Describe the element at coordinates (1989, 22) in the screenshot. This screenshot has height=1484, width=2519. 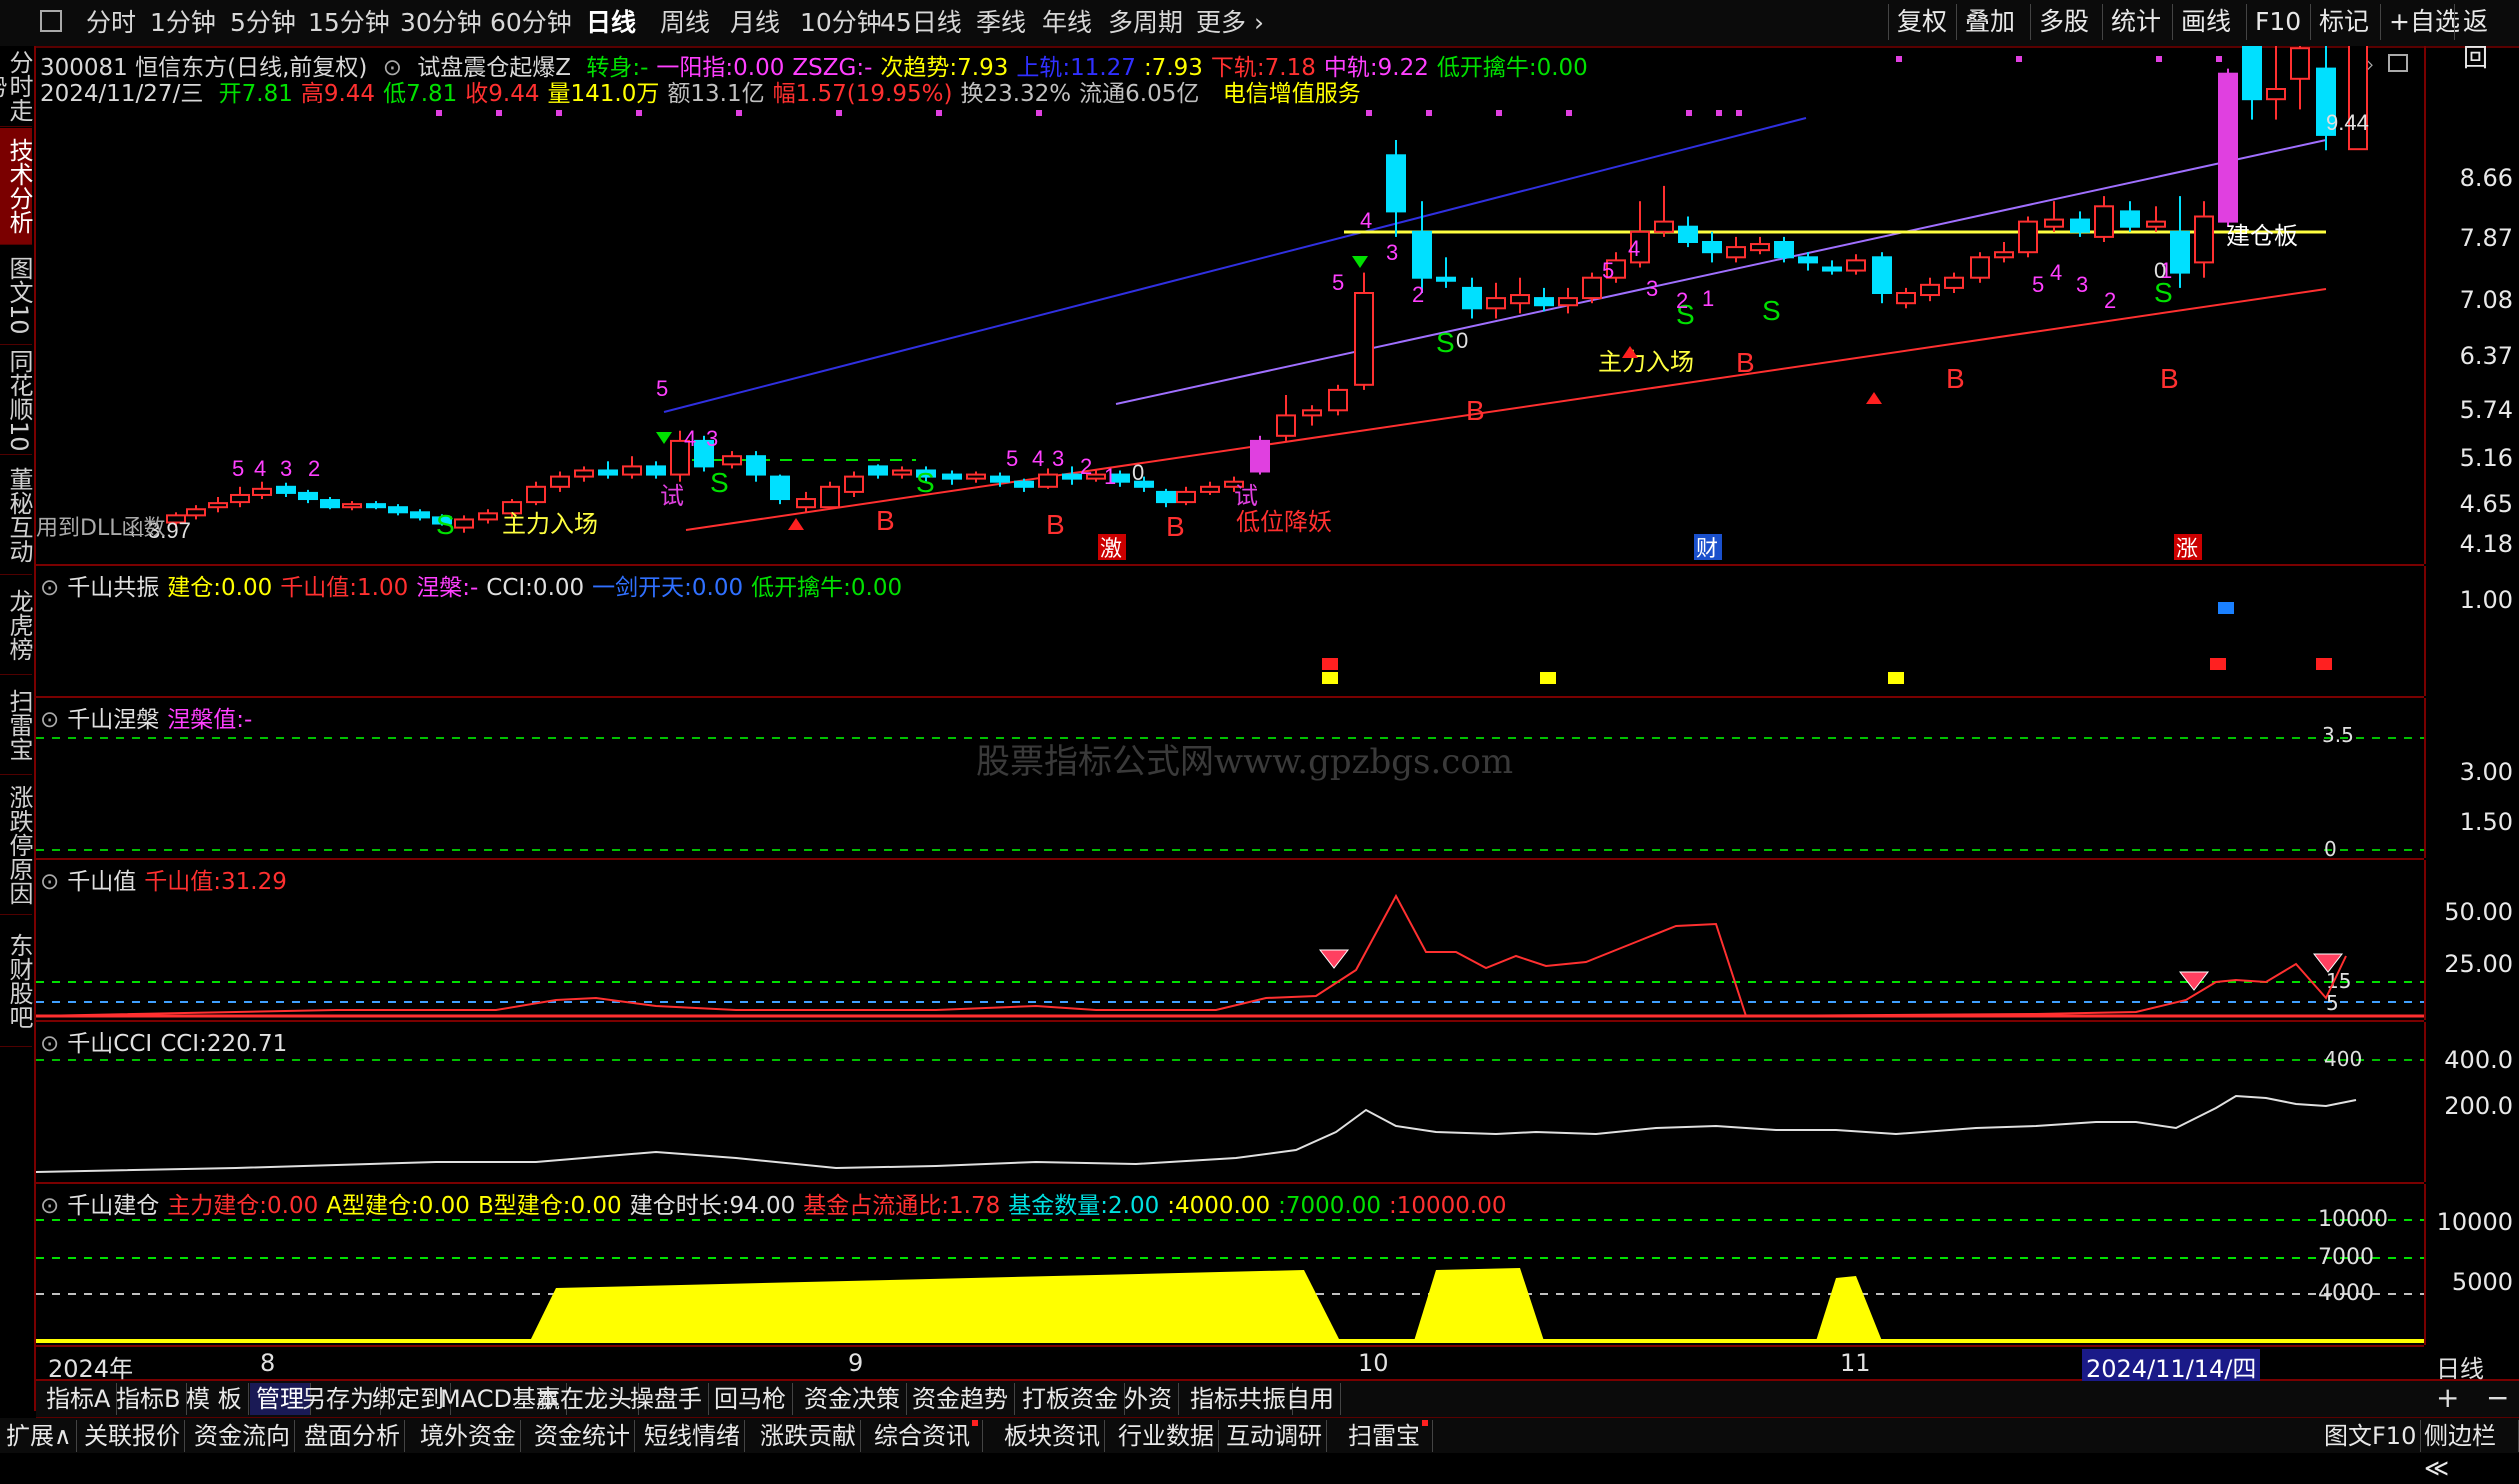
I see `toolbar-right-1: 叠加` at that location.